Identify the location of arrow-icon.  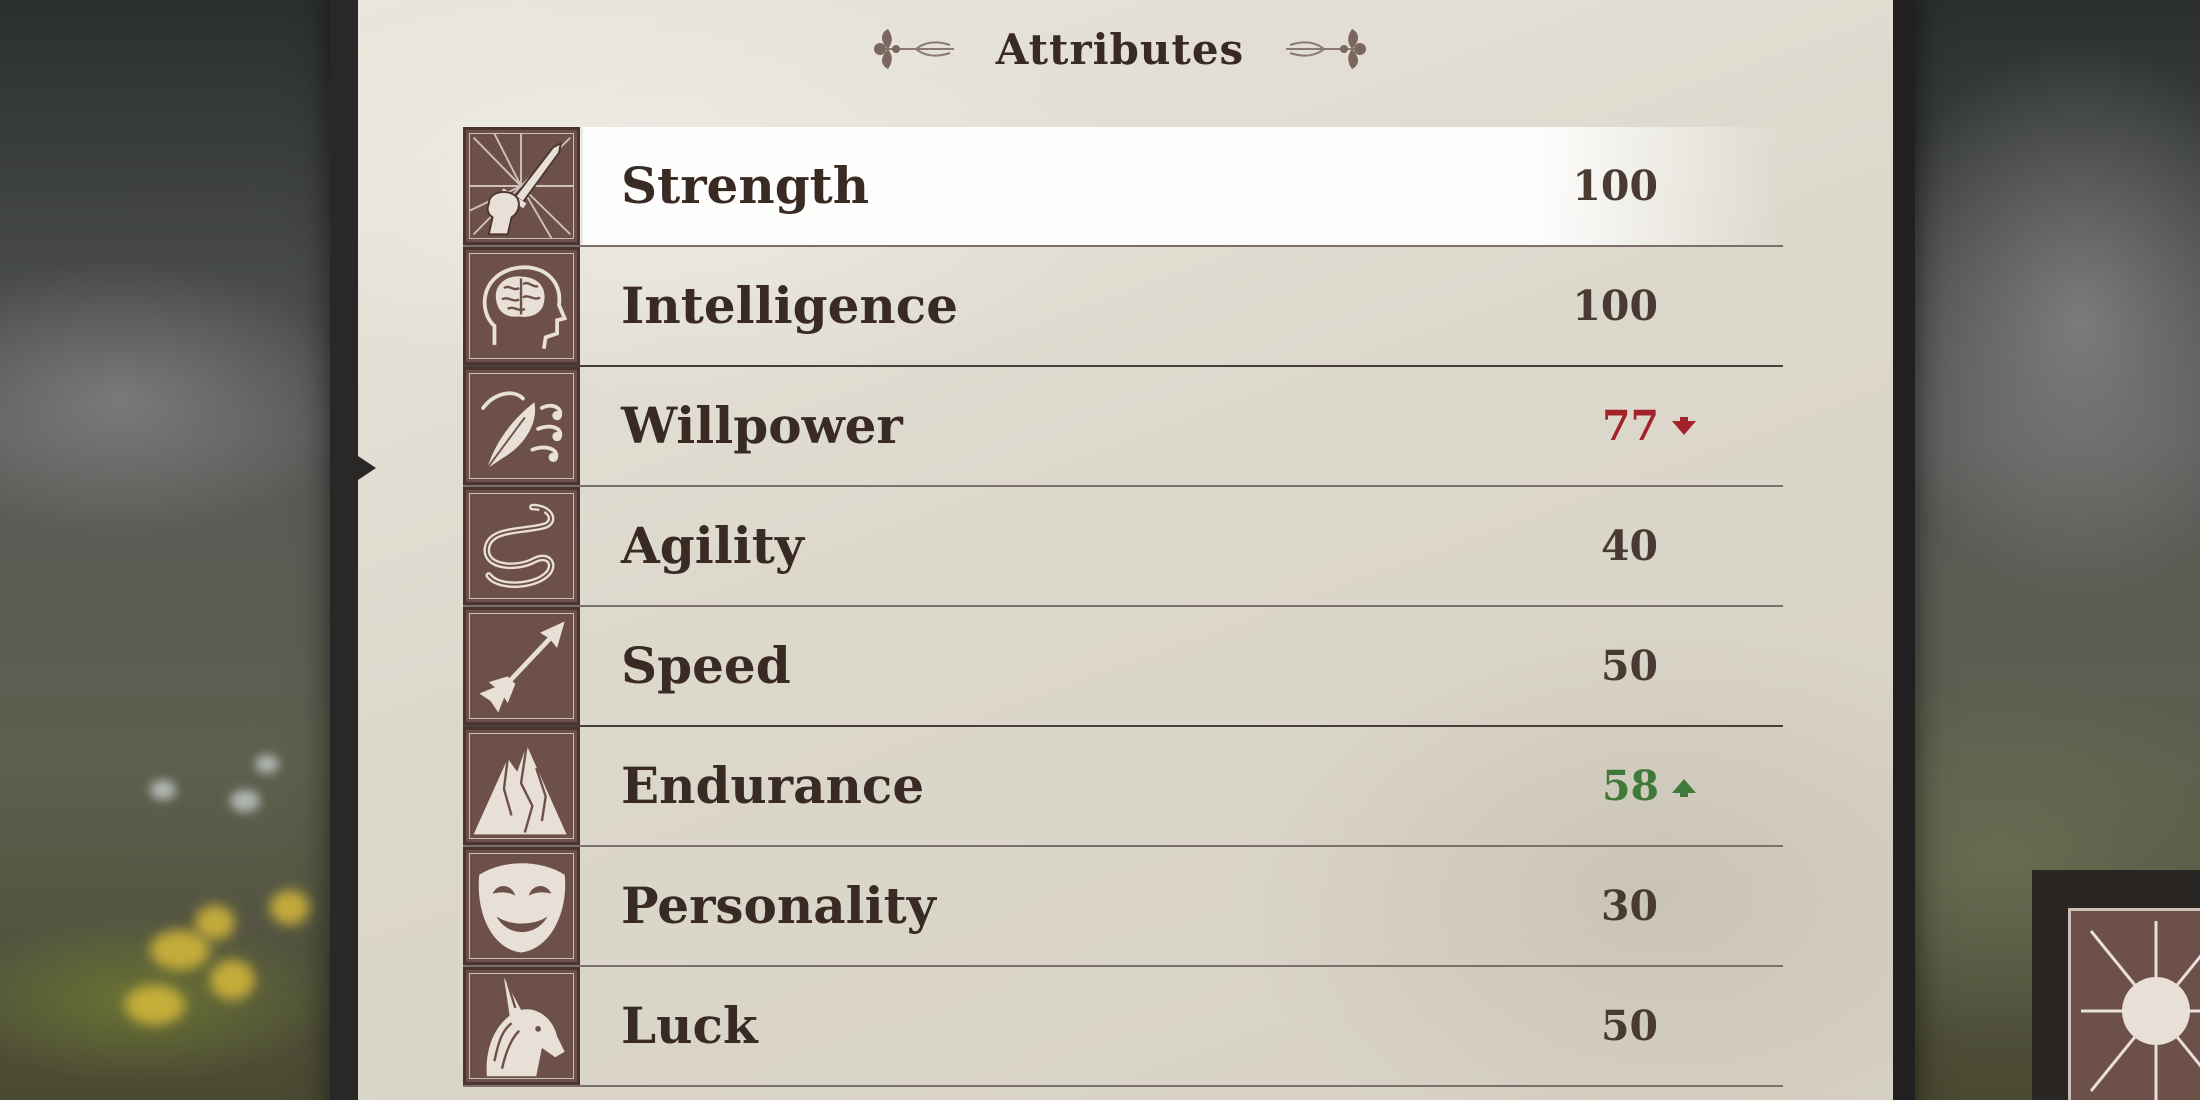
(521, 666).